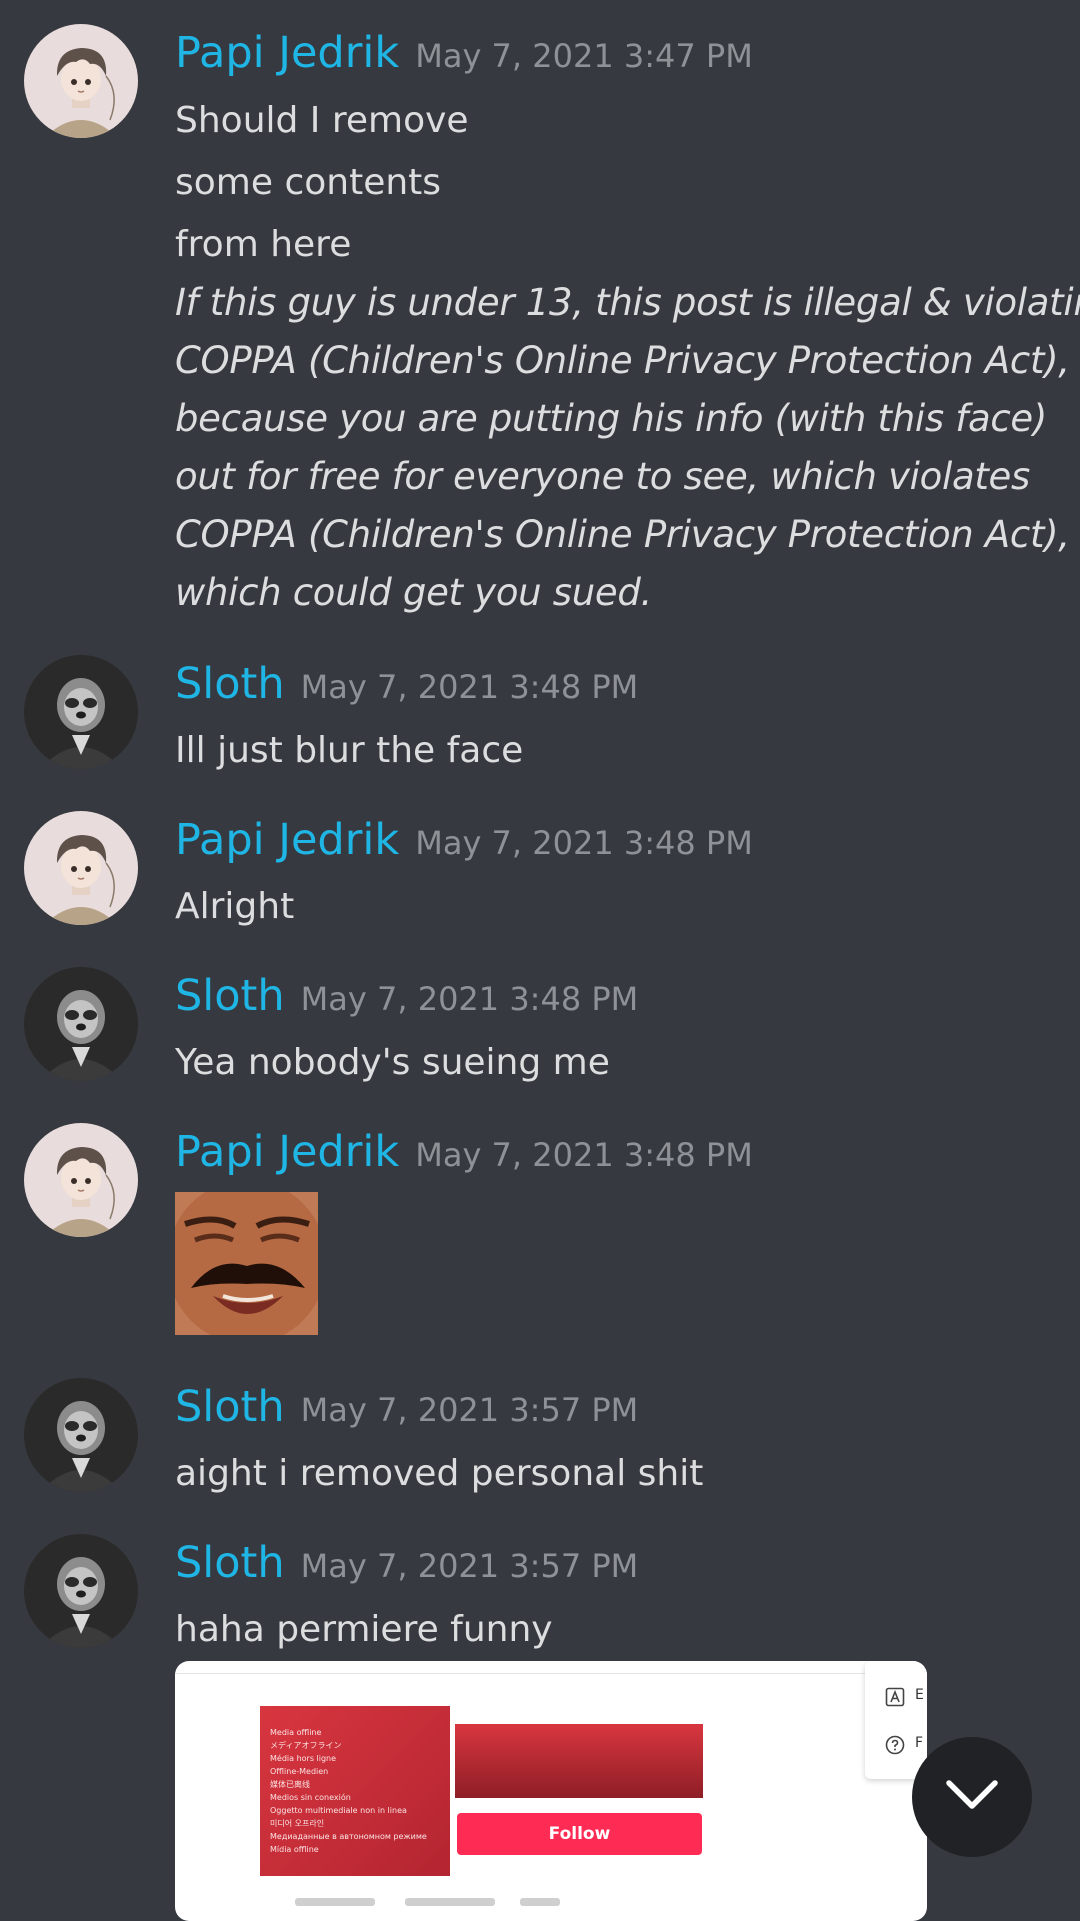  I want to click on message-content: aight i removed personal shit, so click(615, 1474).